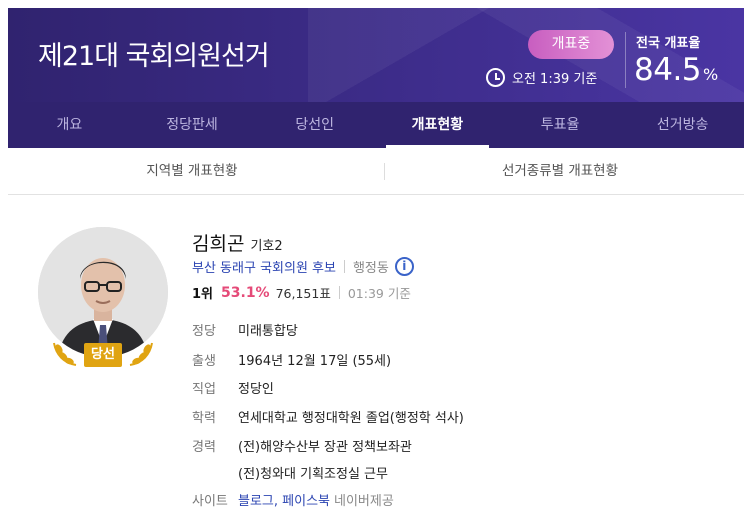 The height and width of the screenshot is (515, 752). I want to click on laurel-left-icon, so click(65, 354).